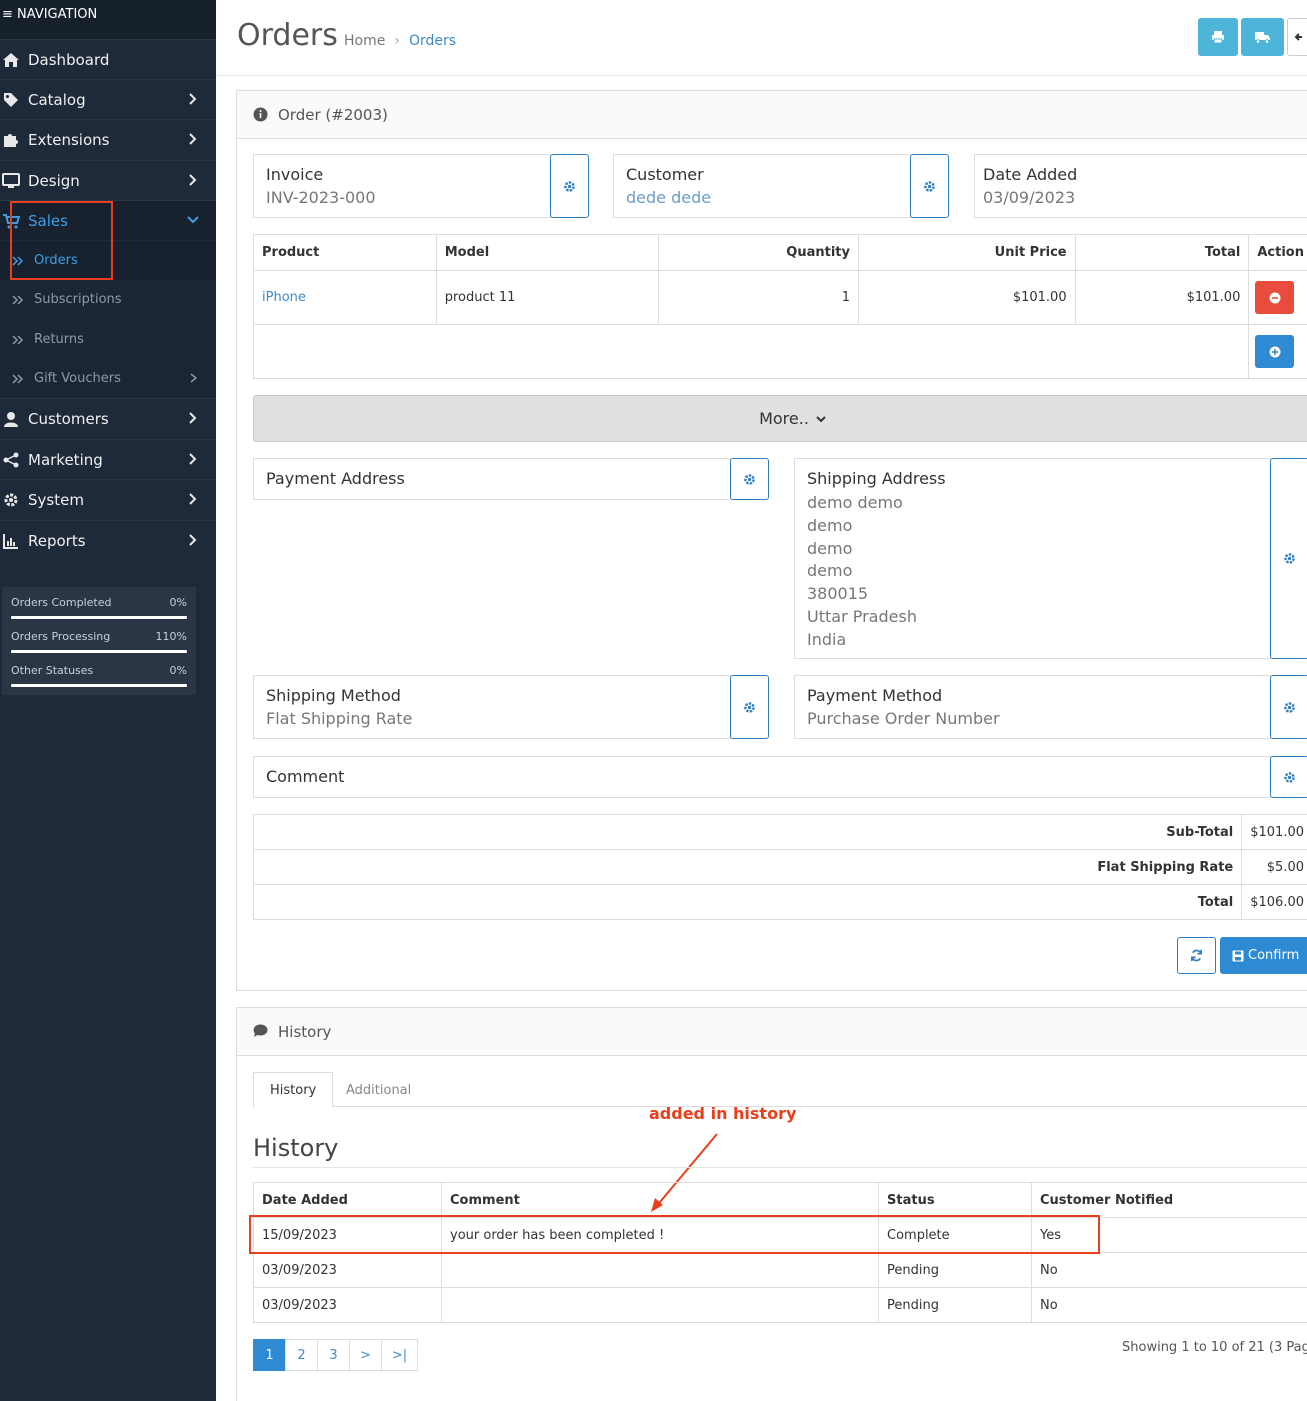  I want to click on back-button, so click(1297, 37).